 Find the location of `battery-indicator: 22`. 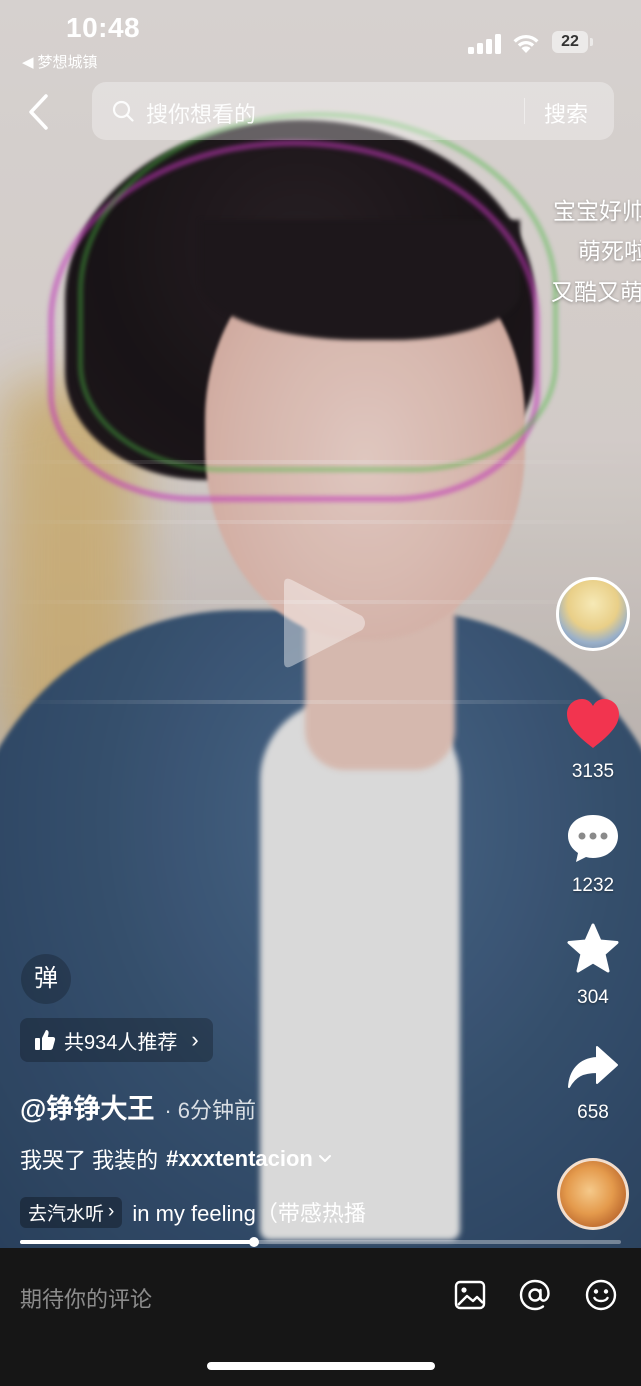

battery-indicator: 22 is located at coordinates (572, 42).